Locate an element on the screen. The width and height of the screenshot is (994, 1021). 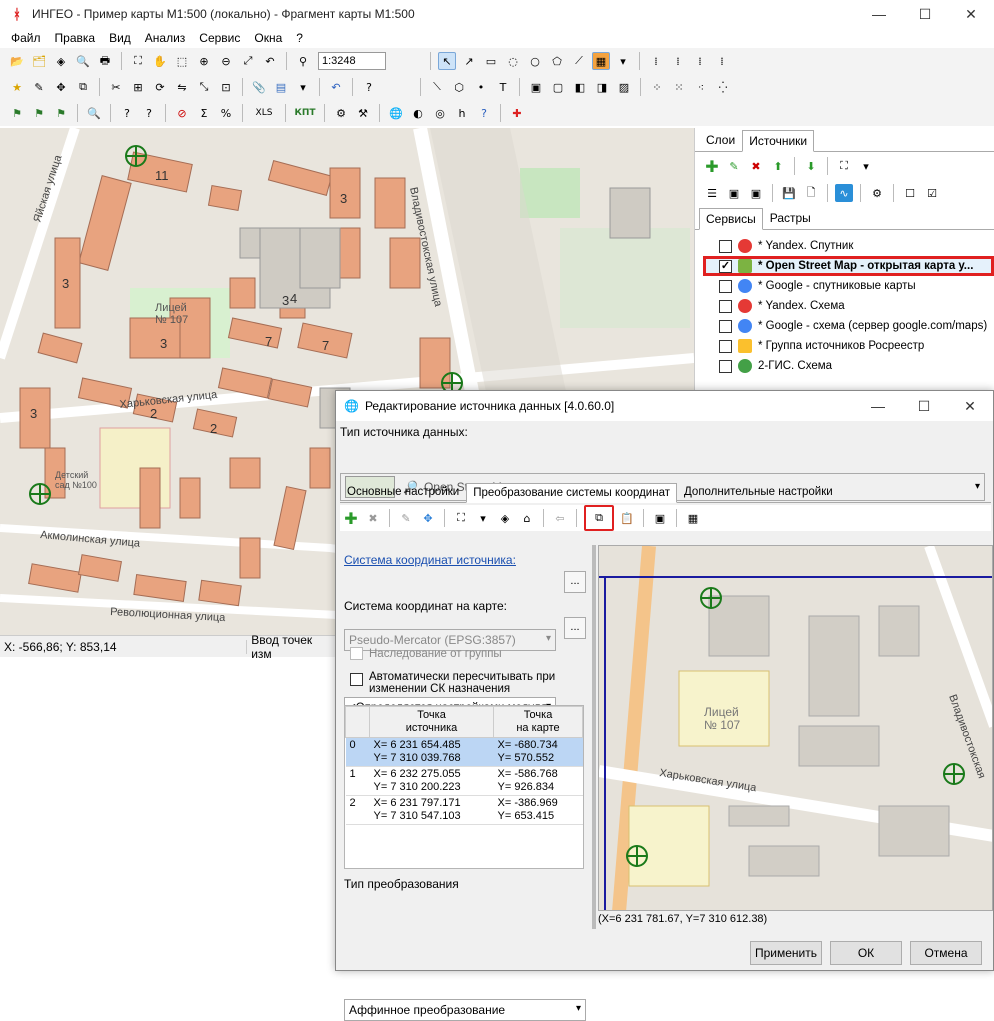
edit-object-icon: ✎ is located at coordinates (39, 87).